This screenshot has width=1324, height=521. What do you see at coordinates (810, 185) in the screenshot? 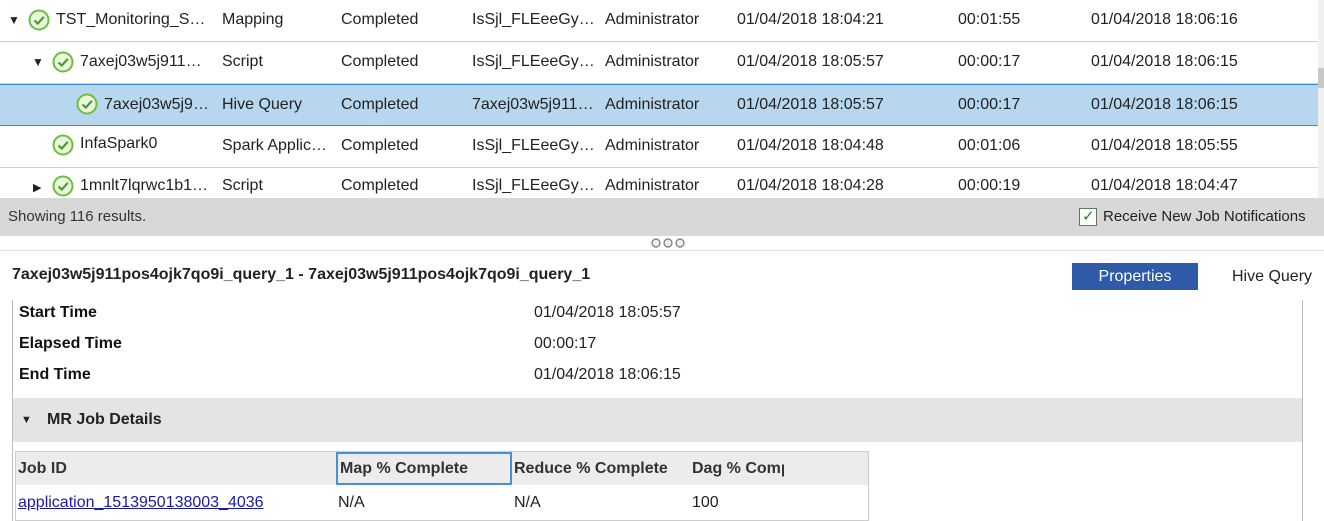
I see `job-start-time: 01/04/2018 18:04:28` at bounding box center [810, 185].